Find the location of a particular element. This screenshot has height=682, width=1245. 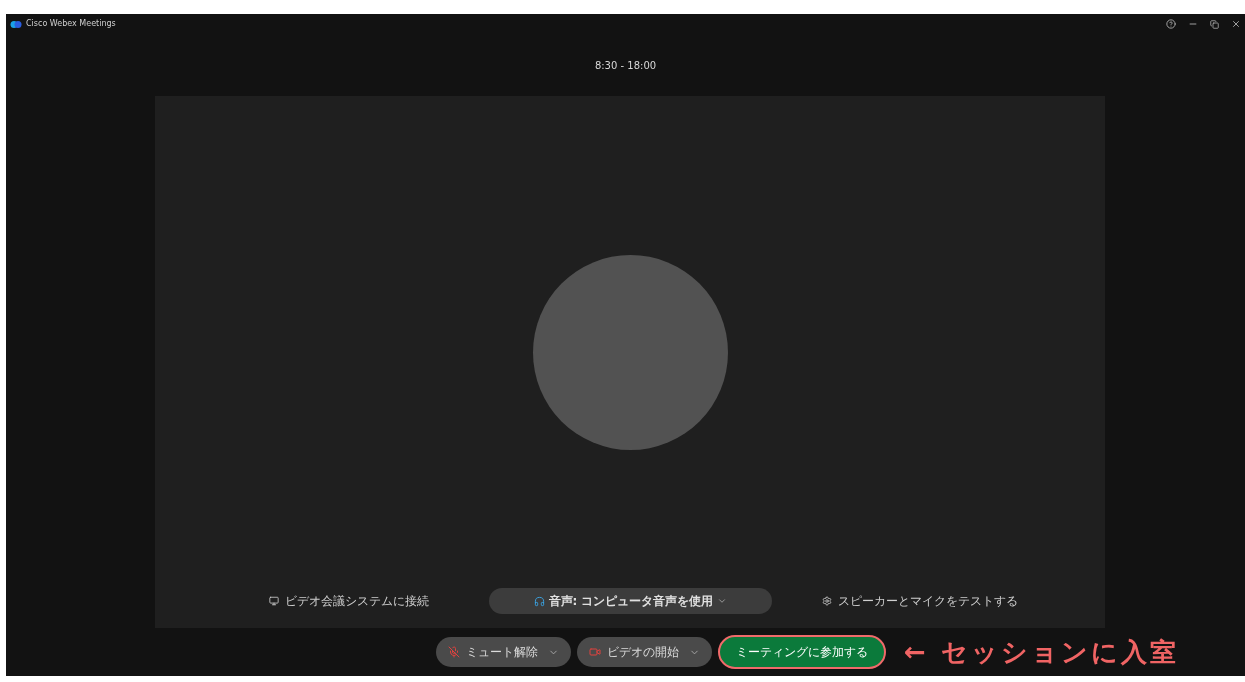

video-camera-icon is located at coordinates (595, 652).